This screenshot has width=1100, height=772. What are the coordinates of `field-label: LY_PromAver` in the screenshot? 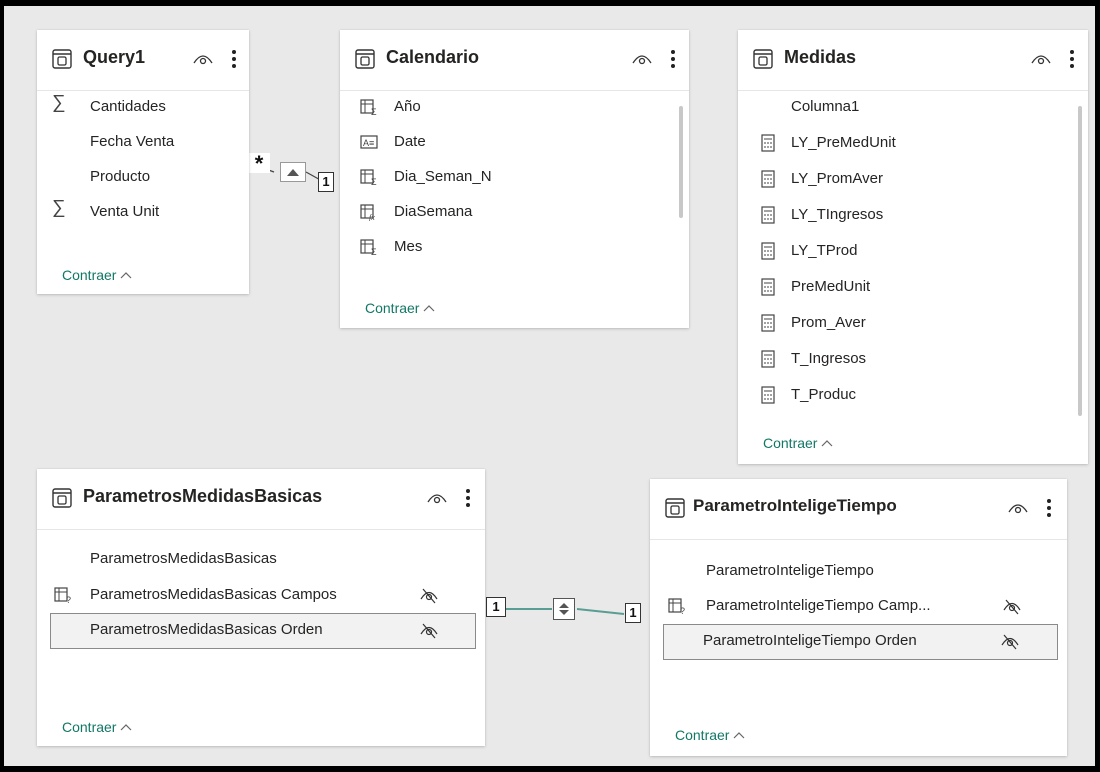 It's located at (837, 178).